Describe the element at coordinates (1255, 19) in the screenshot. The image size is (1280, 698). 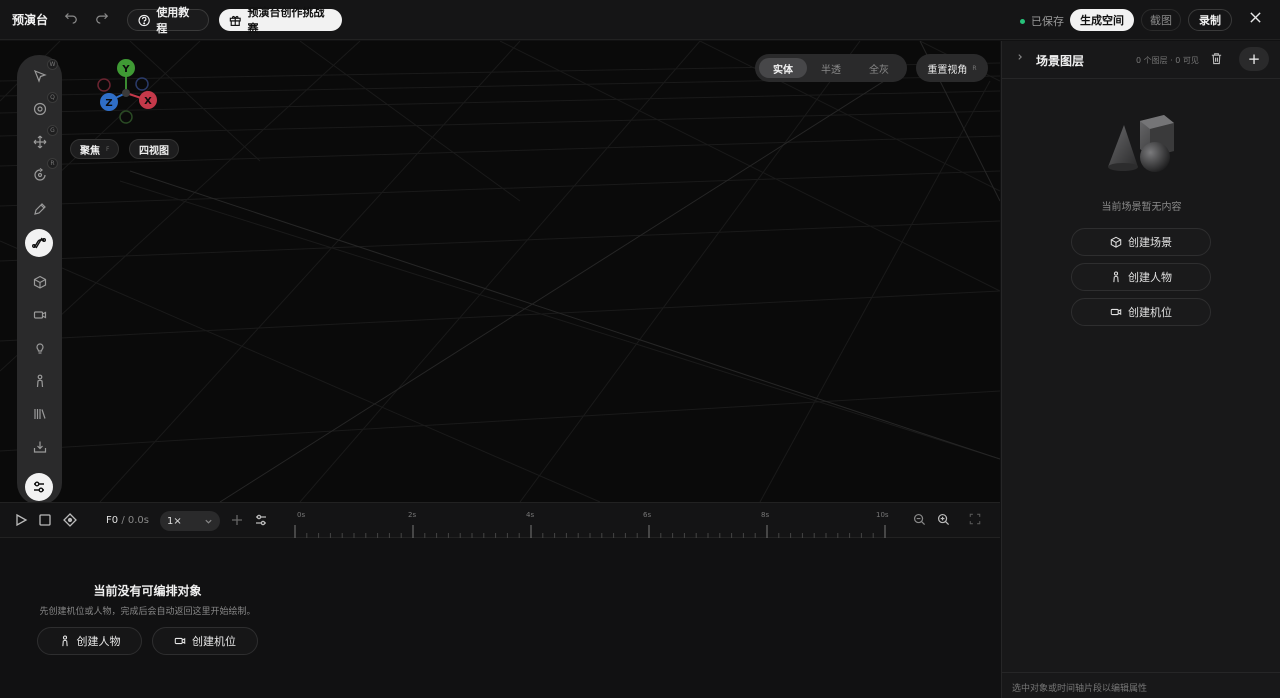
I see `close-icon` at that location.